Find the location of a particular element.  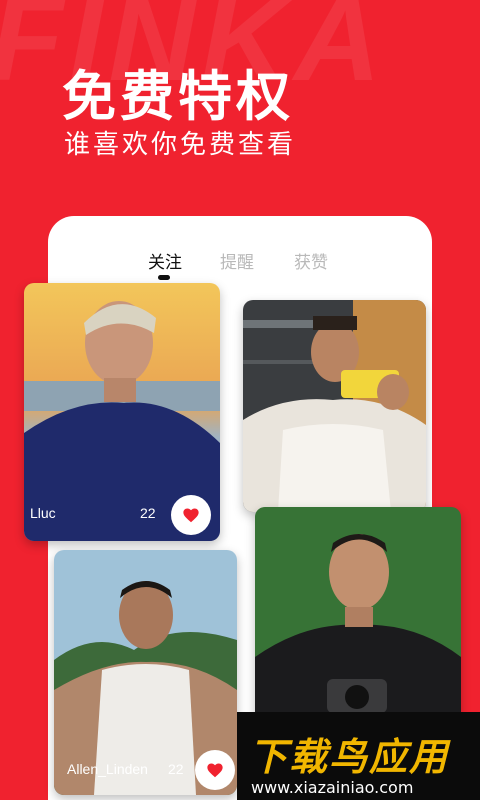

watermark-title: 下载鸟应用 is located at coordinates (349, 757).